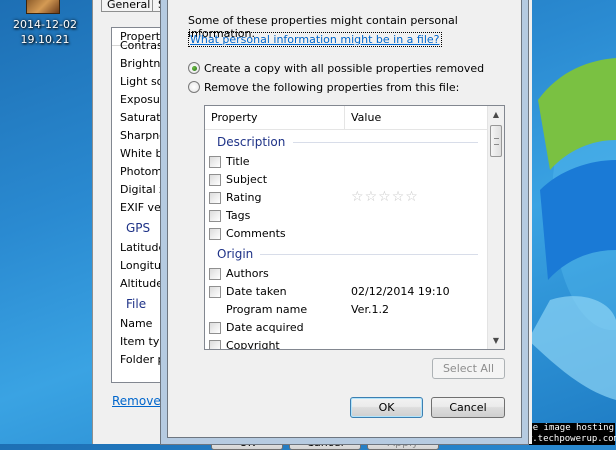 This screenshot has width=616, height=450. What do you see at coordinates (346, 274) in the screenshot?
I see `list-item: Authors` at bounding box center [346, 274].